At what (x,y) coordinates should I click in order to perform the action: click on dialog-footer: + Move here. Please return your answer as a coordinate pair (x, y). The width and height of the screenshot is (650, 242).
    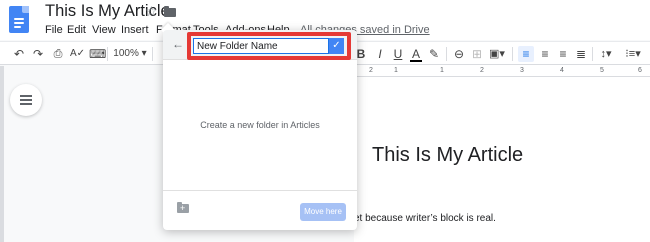
    Looking at the image, I should click on (260, 210).